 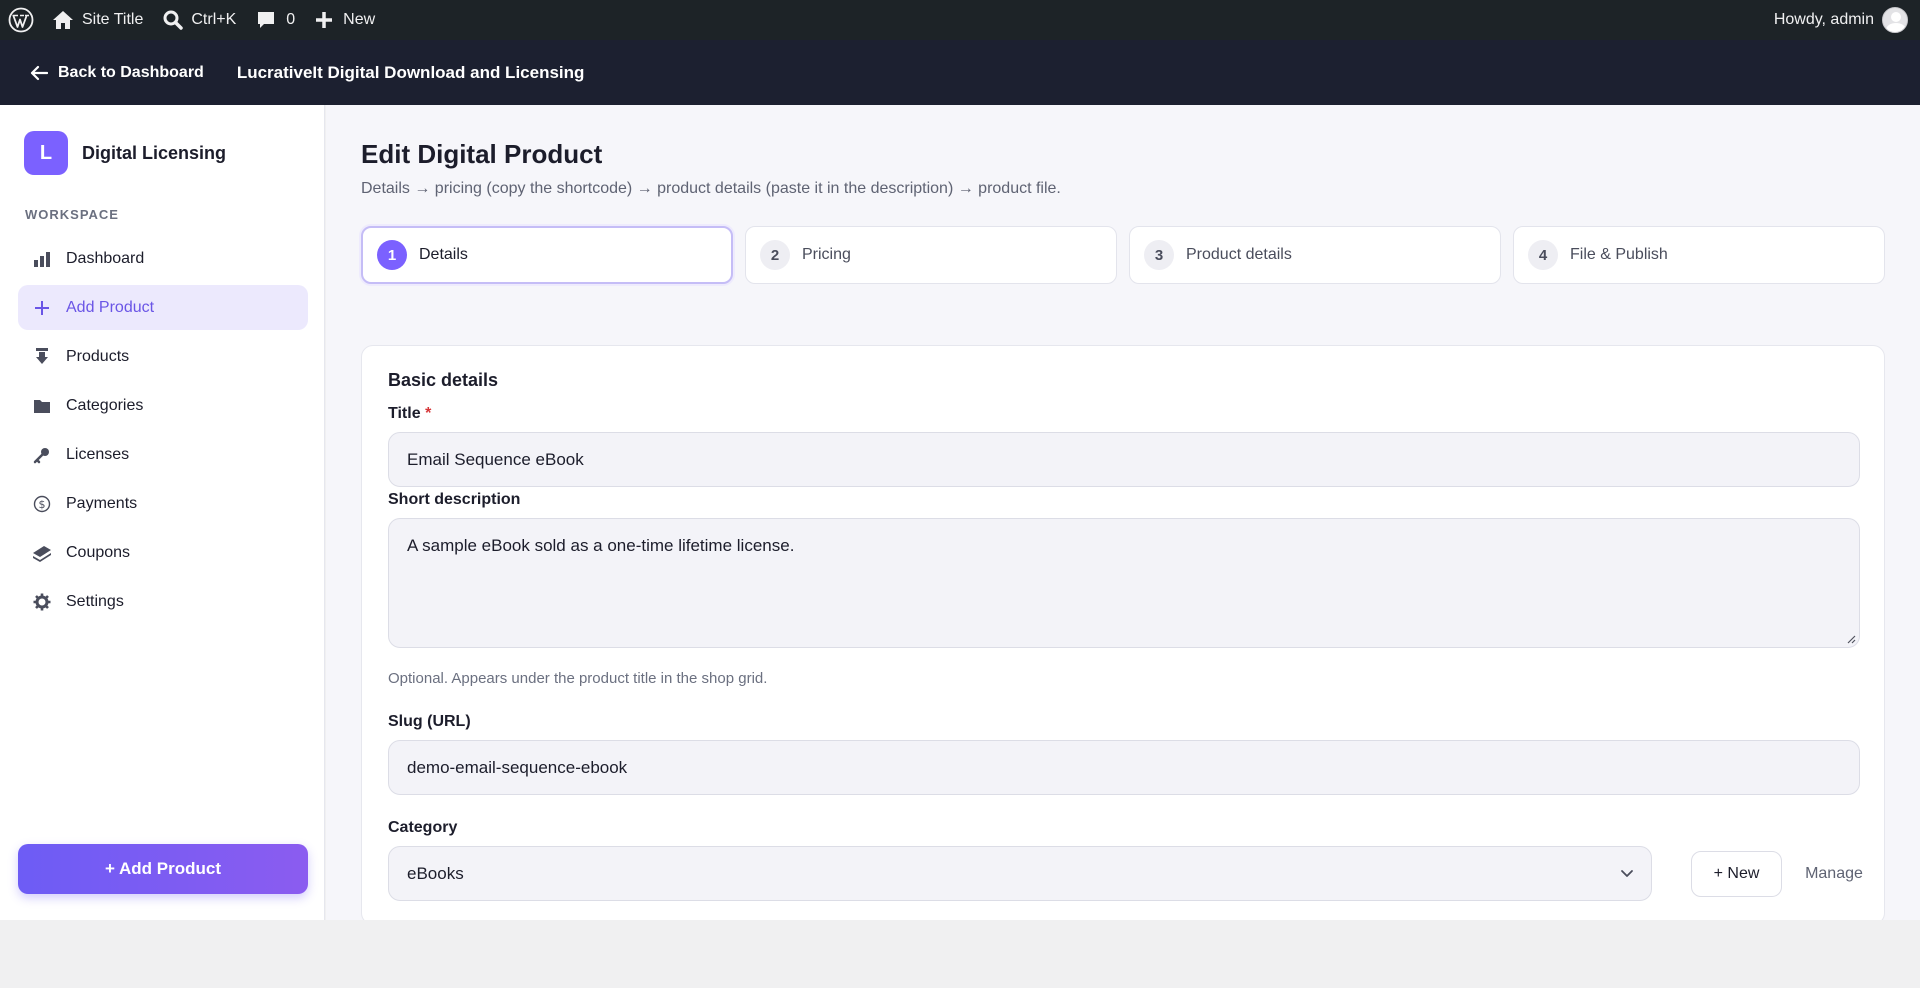 I want to click on chevron-down-icon, so click(x=1627, y=873).